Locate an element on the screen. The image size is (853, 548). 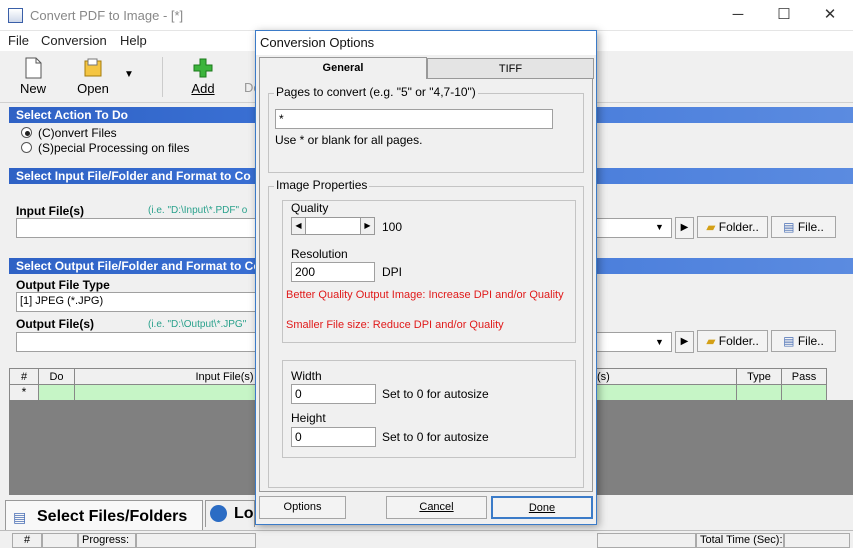
grid-col-type: Type is located at coordinates (759, 377).